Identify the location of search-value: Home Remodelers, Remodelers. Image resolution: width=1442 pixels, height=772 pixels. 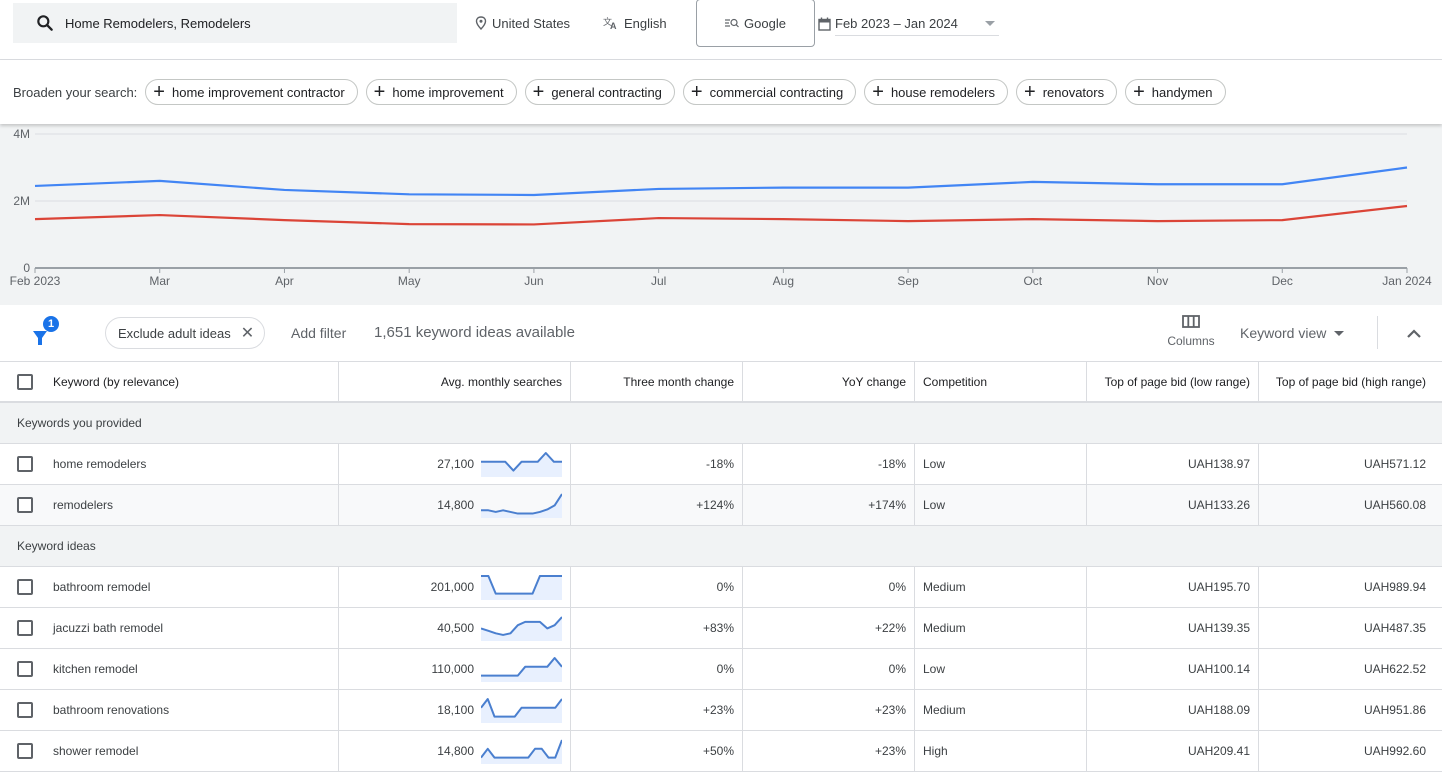
(158, 23).